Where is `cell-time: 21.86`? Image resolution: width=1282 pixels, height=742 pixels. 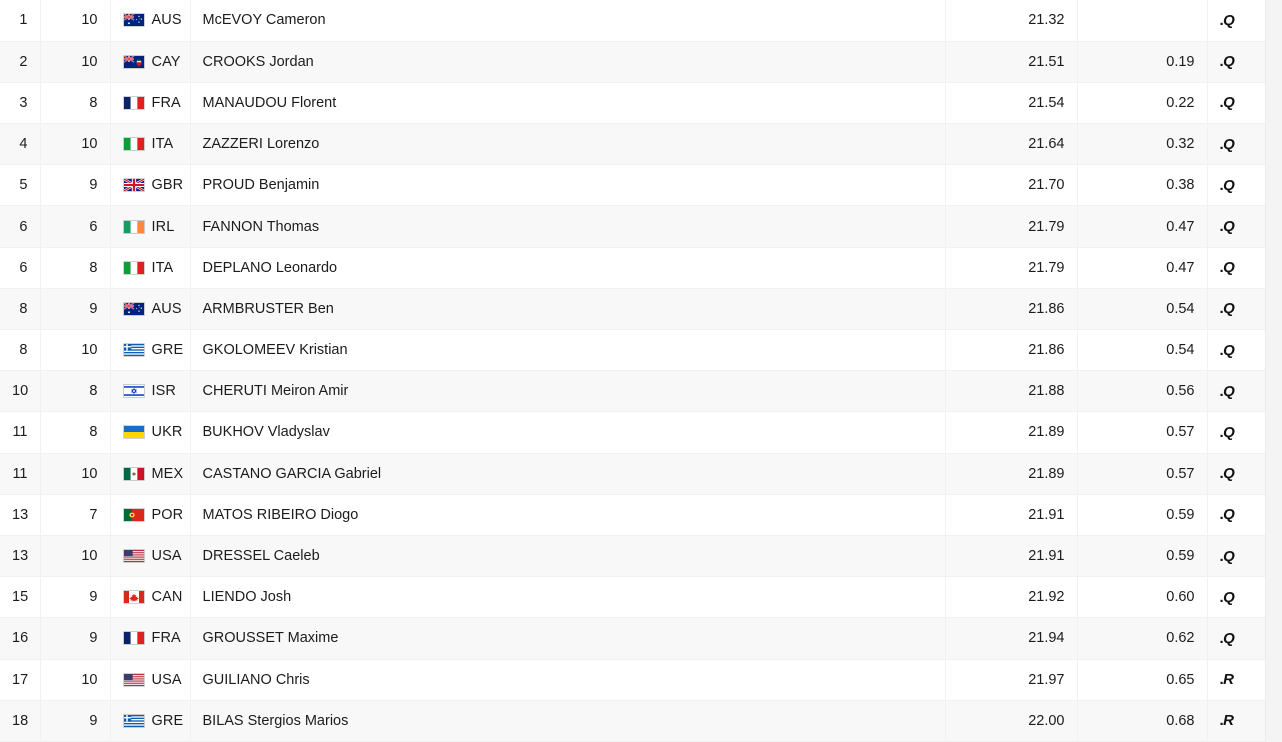 cell-time: 21.86 is located at coordinates (1011, 309).